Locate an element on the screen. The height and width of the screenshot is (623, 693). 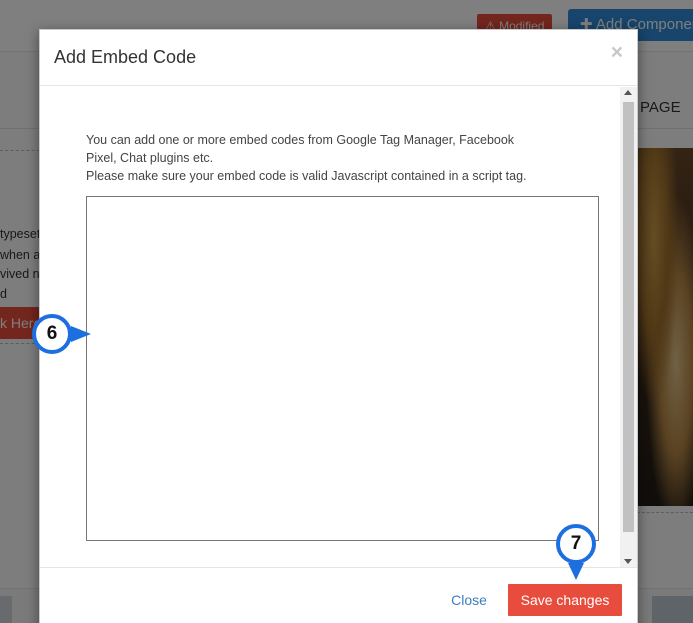
step-marker-7: 7 is located at coordinates (576, 544).